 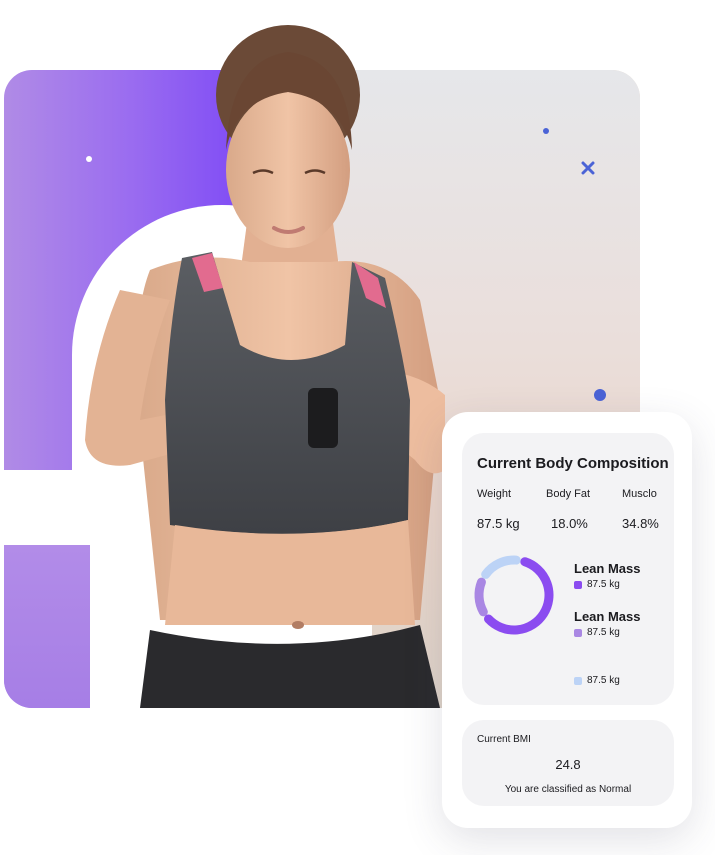 What do you see at coordinates (588, 168) in the screenshot?
I see `cross-icon` at bounding box center [588, 168].